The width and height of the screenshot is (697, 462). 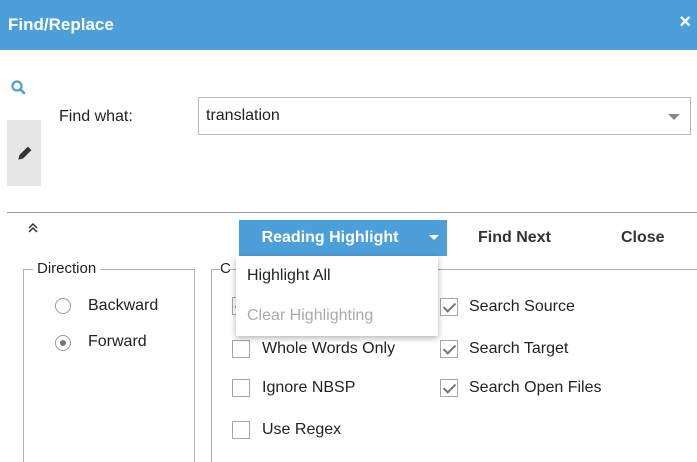 I want to click on radio-forward-label: Forward, so click(x=117, y=342).